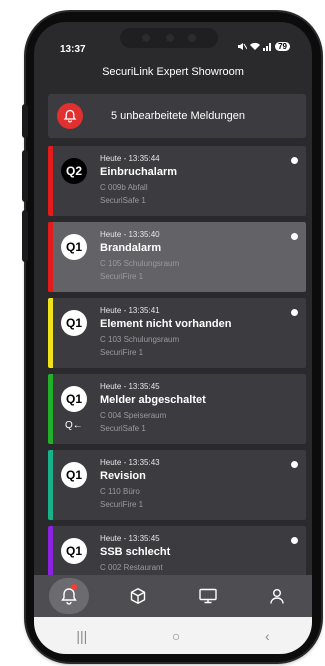 The height and width of the screenshot is (666, 325). I want to click on user-icon, so click(277, 596).